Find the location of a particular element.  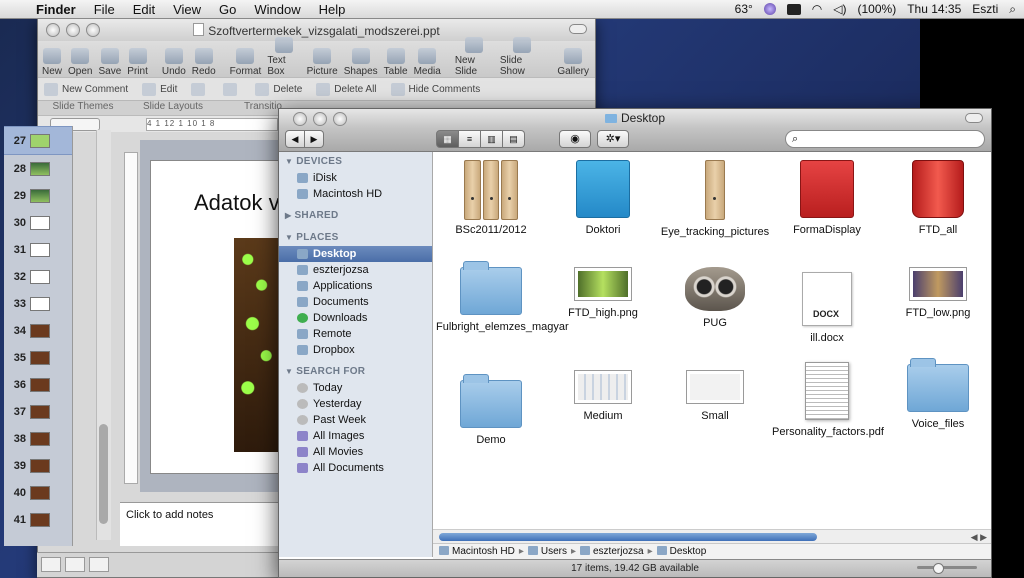

menu-go: Go is located at coordinates (227, 9).